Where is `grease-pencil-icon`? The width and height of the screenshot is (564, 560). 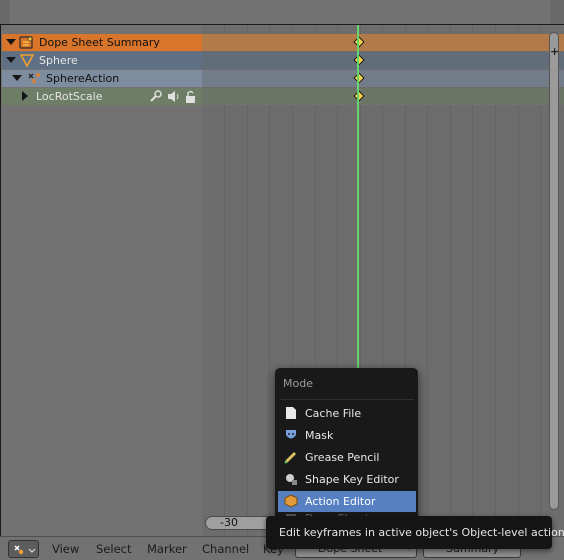 grease-pencil-icon is located at coordinates (291, 457).